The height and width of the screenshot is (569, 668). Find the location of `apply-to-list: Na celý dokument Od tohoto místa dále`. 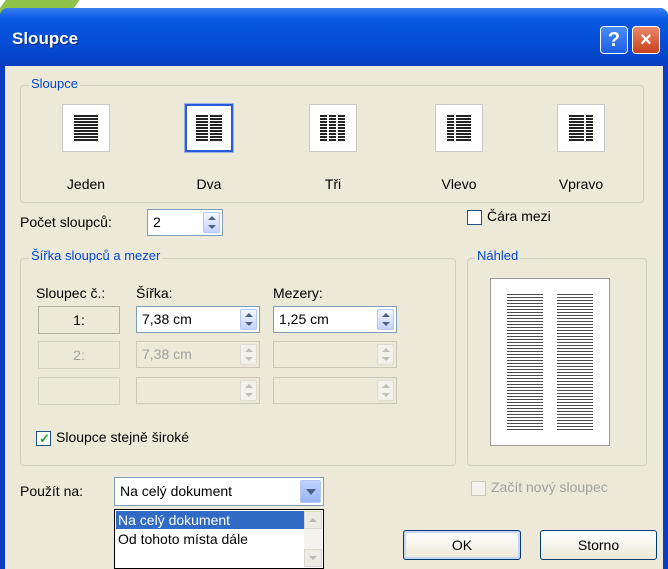

apply-to-list: Na celý dokument Od tohoto místa dále is located at coordinates (219, 539).